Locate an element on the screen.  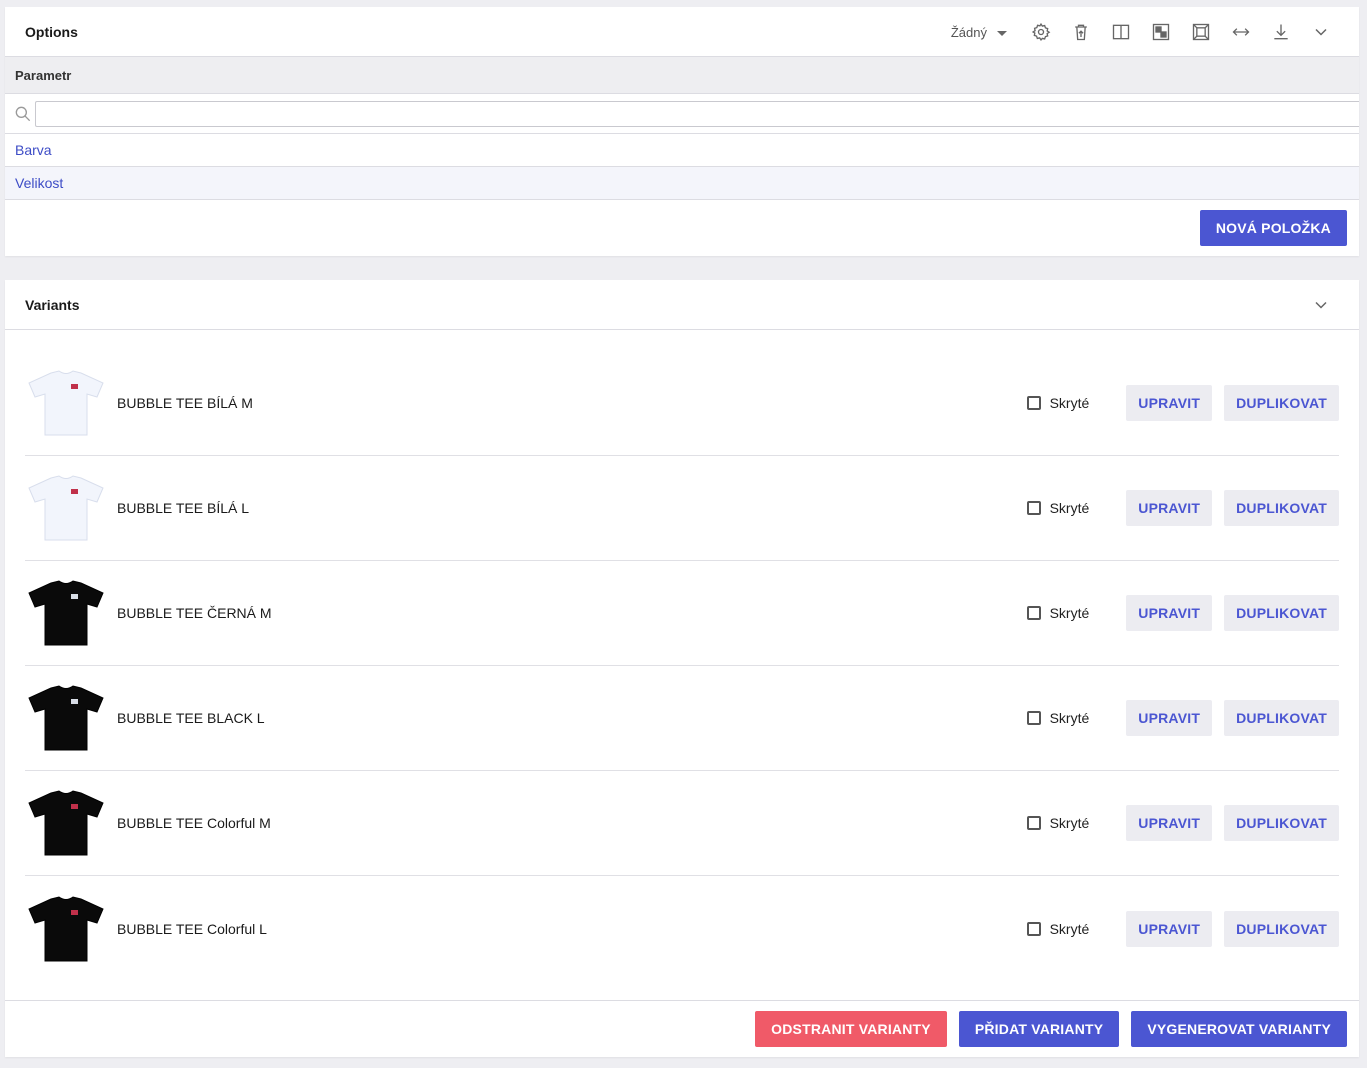
layout-icon is located at coordinates (1161, 32).